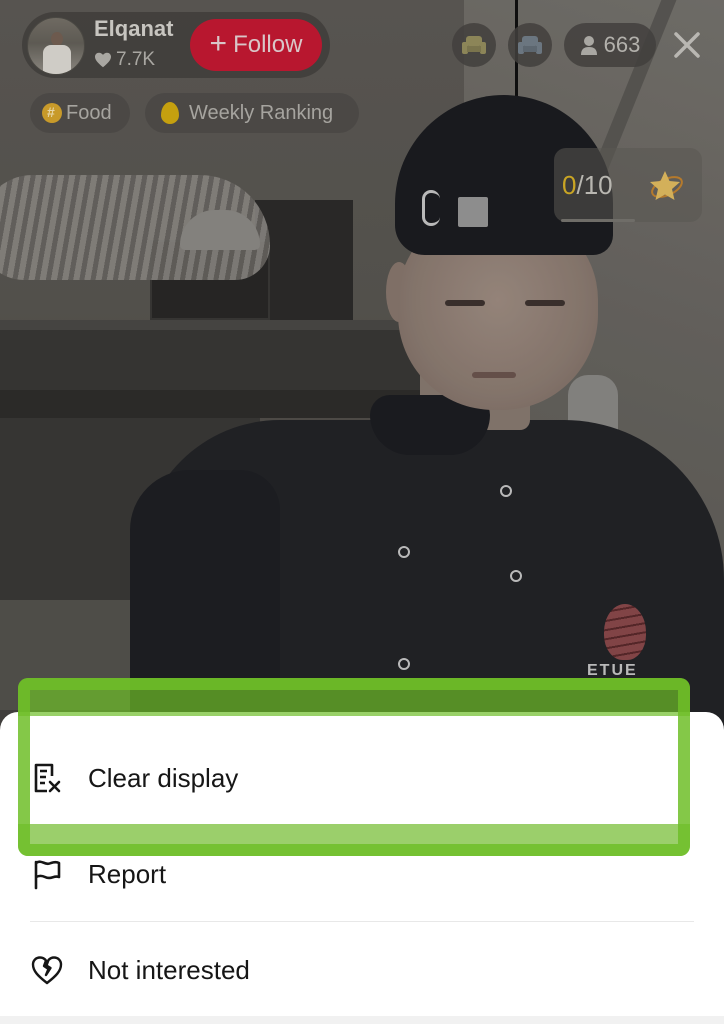 This screenshot has height=1024, width=724. I want to click on avatar-shirt, so click(57, 59).